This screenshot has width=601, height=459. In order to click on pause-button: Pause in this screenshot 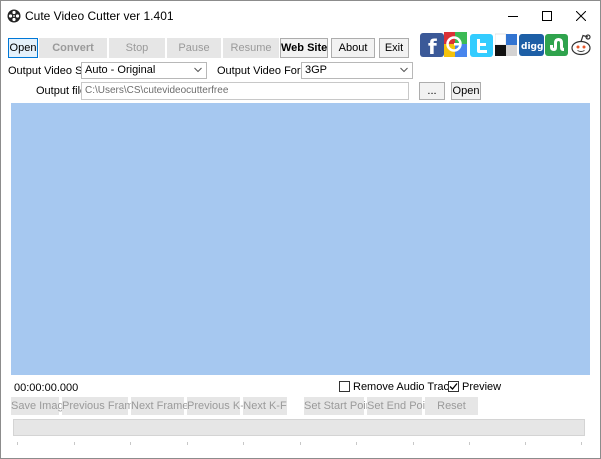, I will do `click(194, 48)`.